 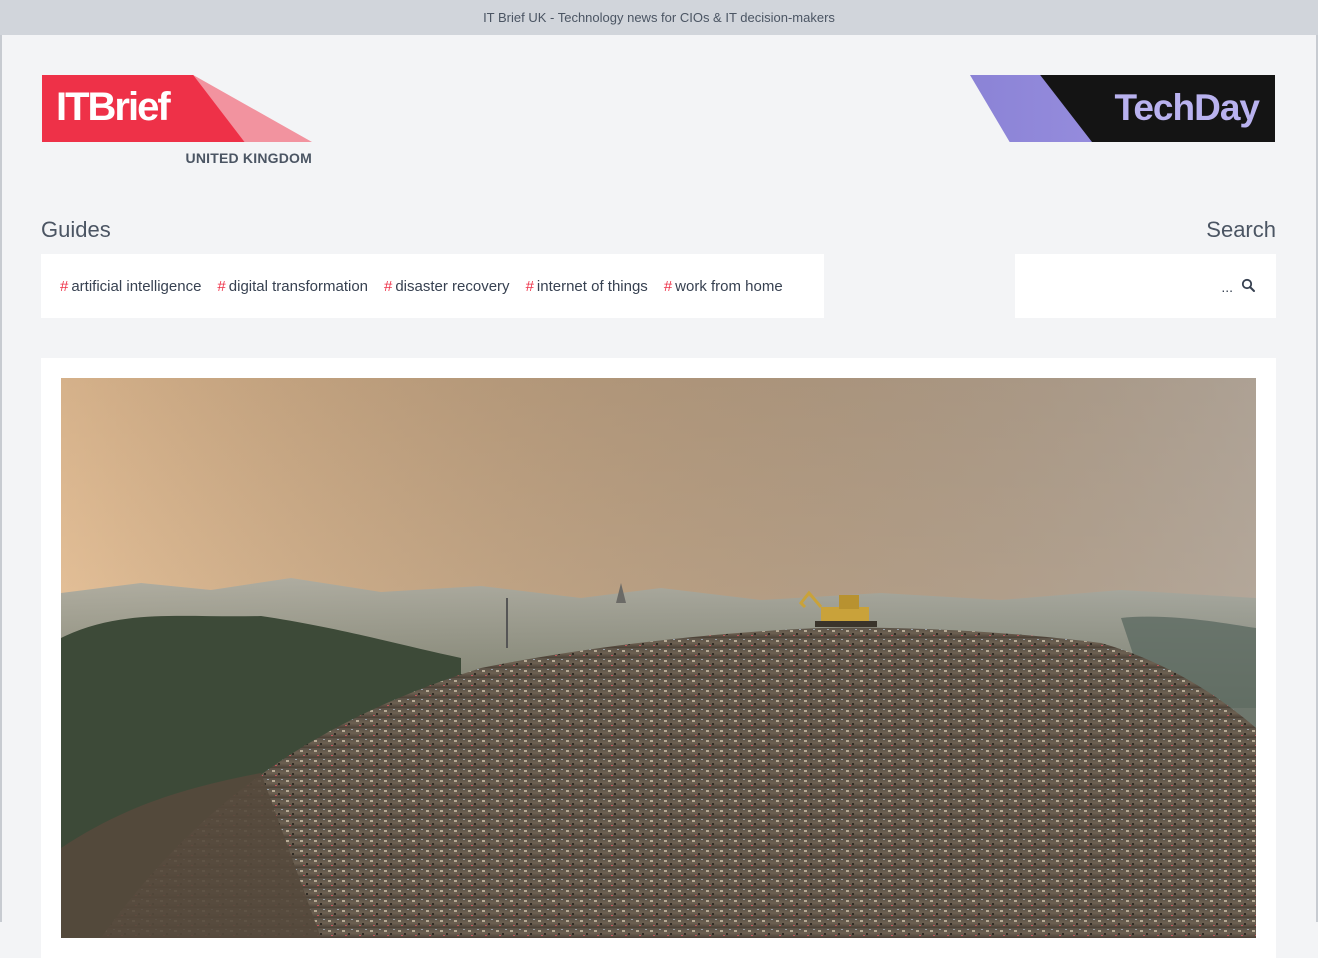 I want to click on guide-link-label: internet of things, so click(x=592, y=286).